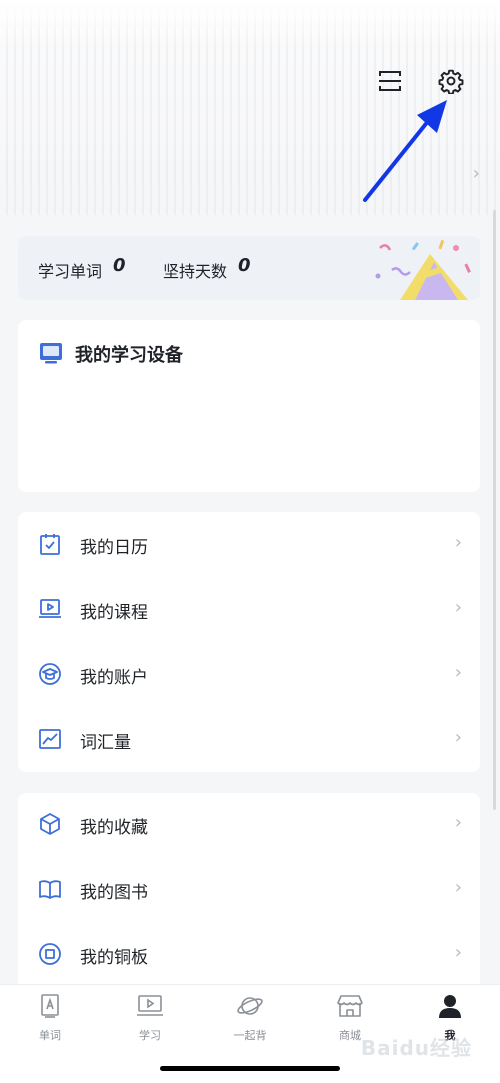 This screenshot has width=500, height=1083. Describe the element at coordinates (50, 674) in the screenshot. I see `account-icon` at that location.